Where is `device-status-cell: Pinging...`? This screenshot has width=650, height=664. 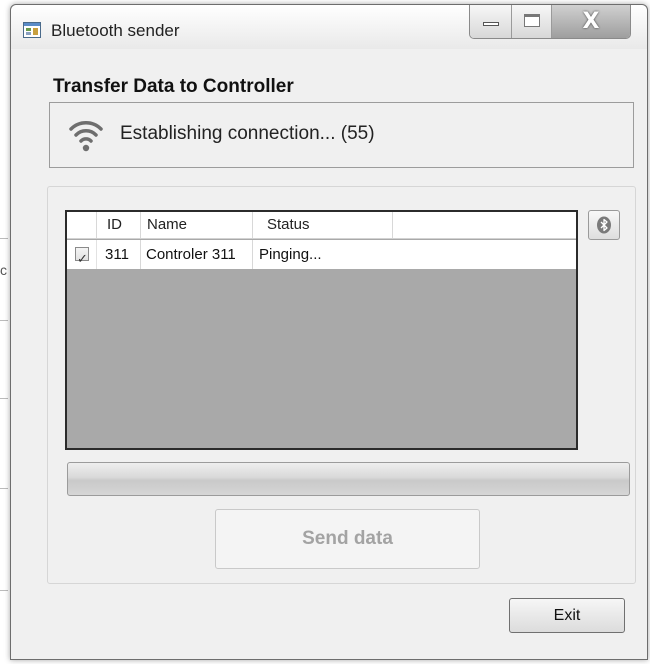 device-status-cell: Pinging... is located at coordinates (290, 254).